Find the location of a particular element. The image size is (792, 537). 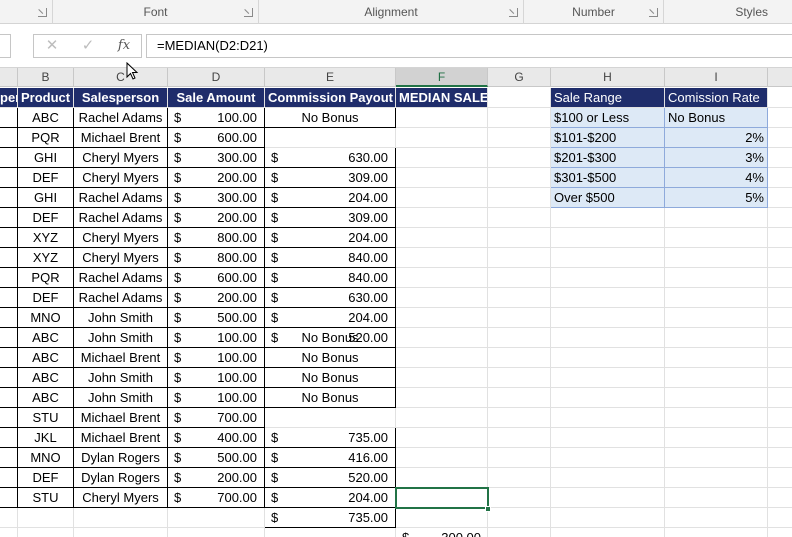

lookup-range: $201-$300 is located at coordinates (608, 158).